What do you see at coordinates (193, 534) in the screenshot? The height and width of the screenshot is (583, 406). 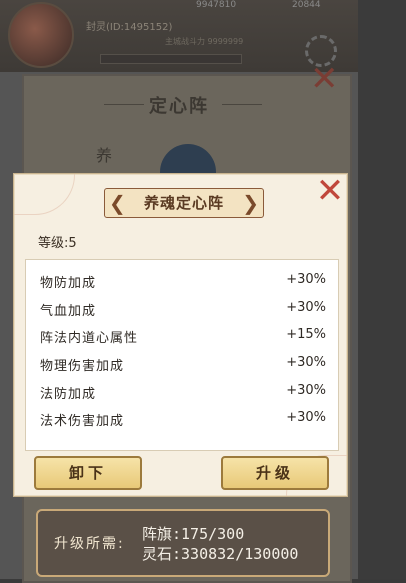 I see `flag-requirement: 阵旗:175/300` at bounding box center [193, 534].